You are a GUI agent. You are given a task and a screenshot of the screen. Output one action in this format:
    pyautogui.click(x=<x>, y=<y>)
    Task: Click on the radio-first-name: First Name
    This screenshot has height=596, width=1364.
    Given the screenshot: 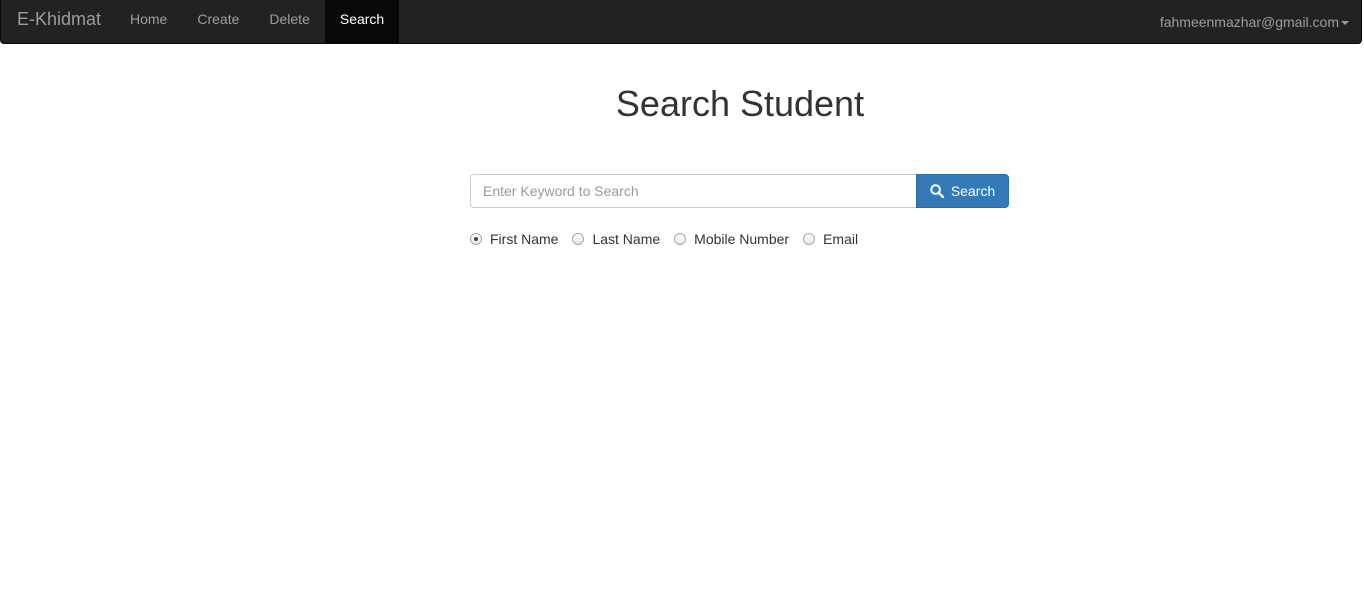 What is the action you would take?
    pyautogui.click(x=514, y=239)
    